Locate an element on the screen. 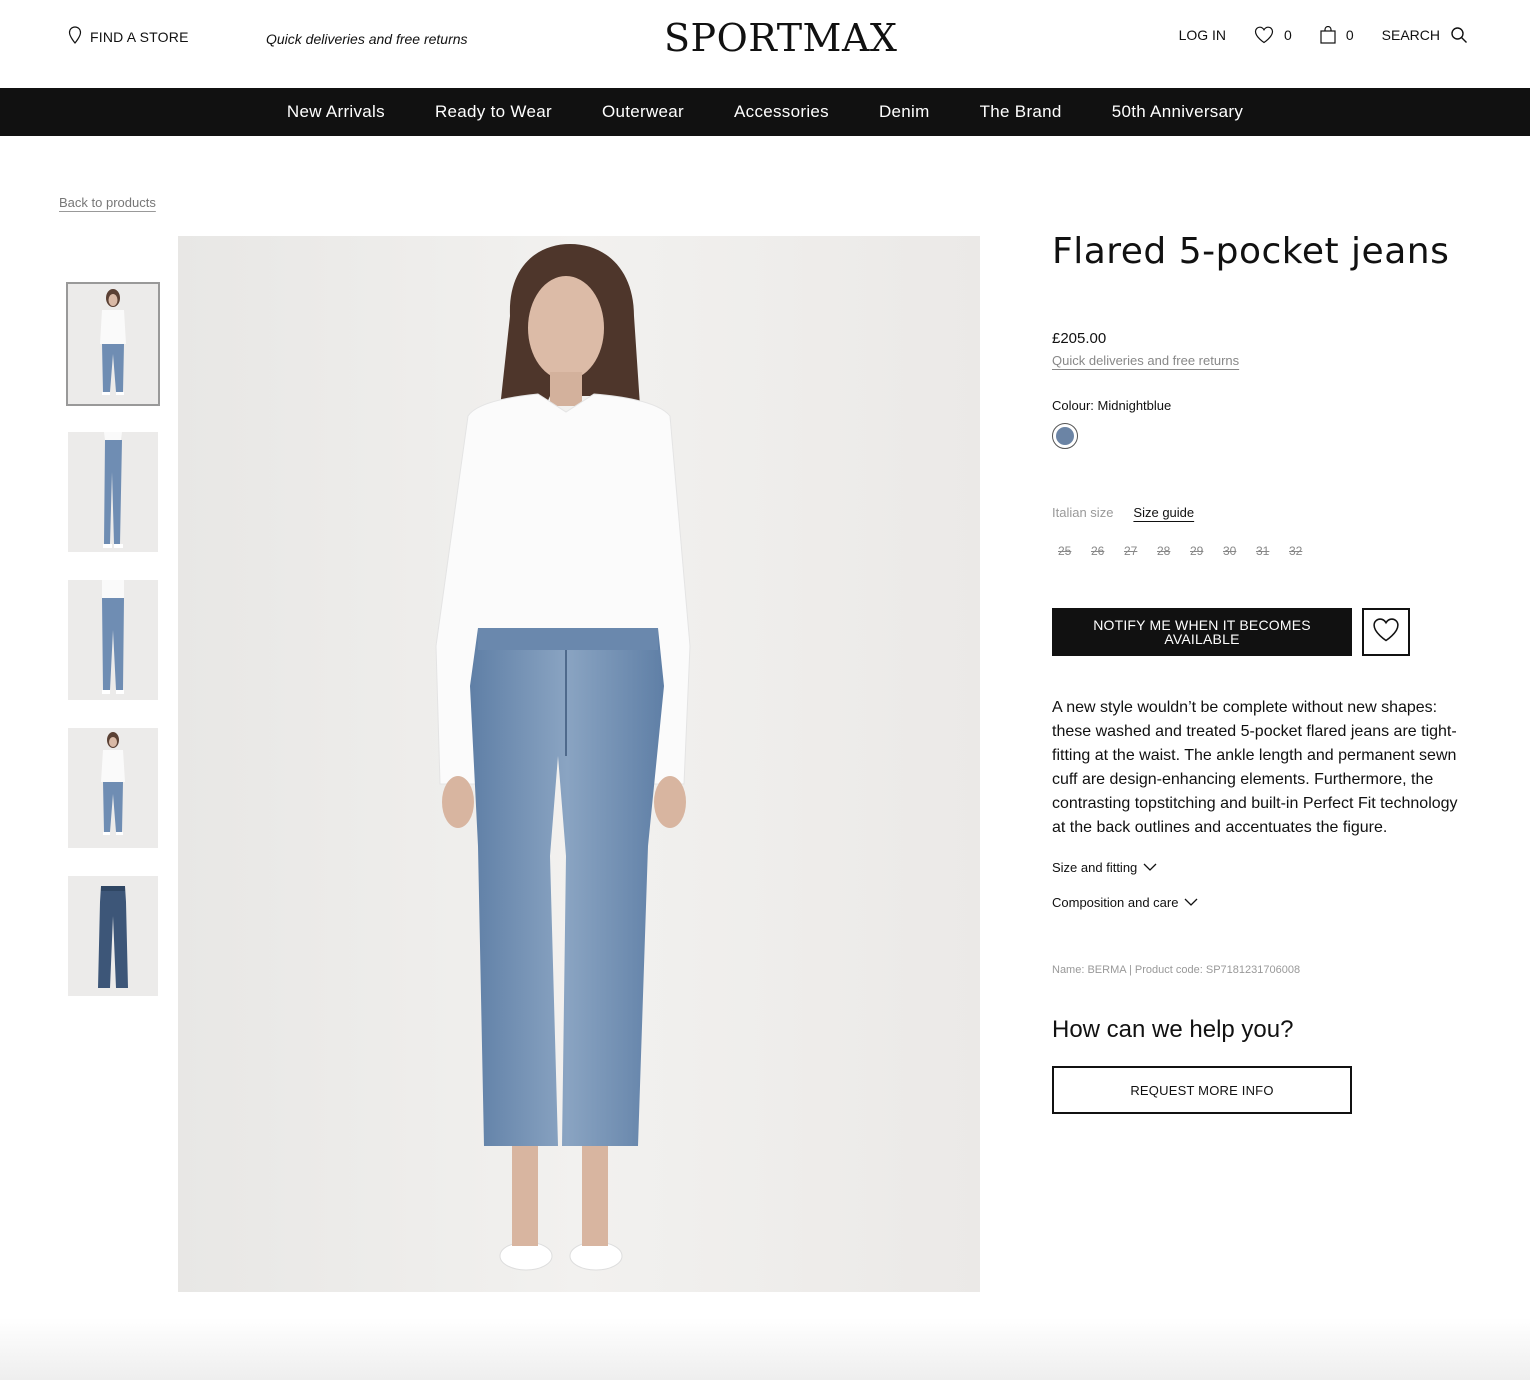 Image resolution: width=1530 pixels, height=1380 pixels. wishlist-button: 0 is located at coordinates (1273, 35).